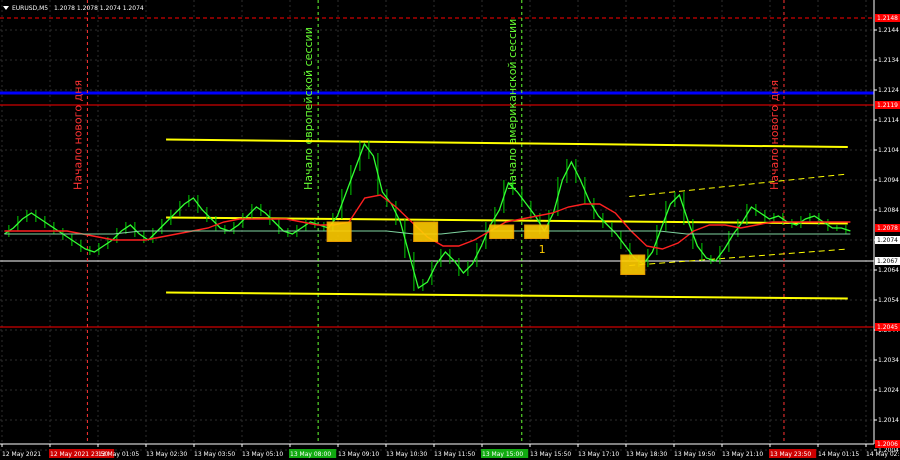  What do you see at coordinates (888, 270) in the screenshot?
I see `price-tick-label: 1.2064` at bounding box center [888, 270].